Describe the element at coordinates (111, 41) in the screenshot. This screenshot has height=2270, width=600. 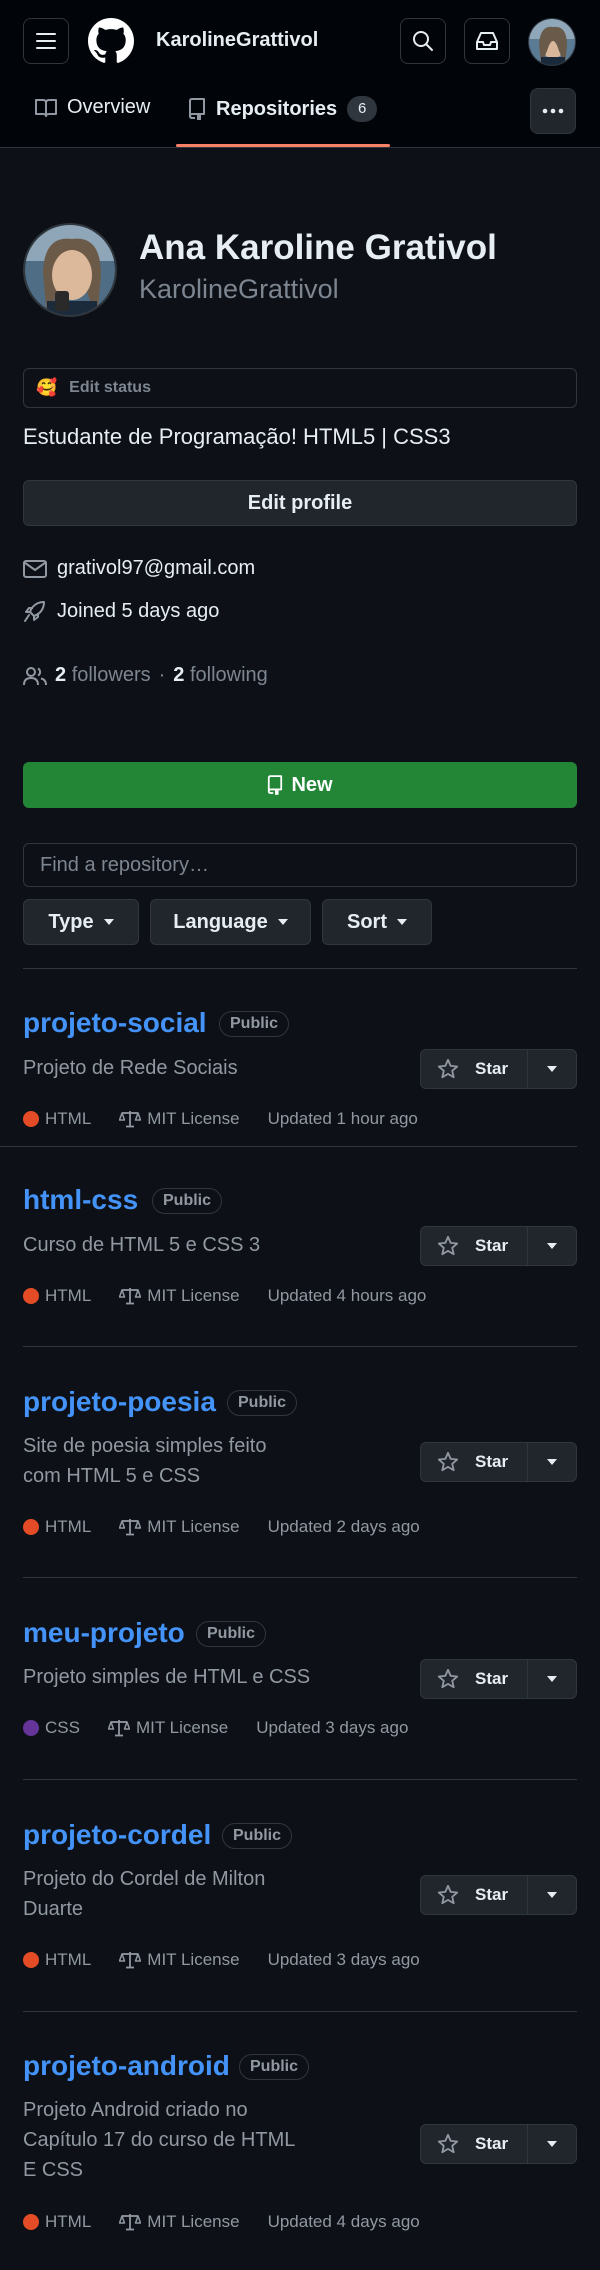
I see `github-logo-icon` at that location.